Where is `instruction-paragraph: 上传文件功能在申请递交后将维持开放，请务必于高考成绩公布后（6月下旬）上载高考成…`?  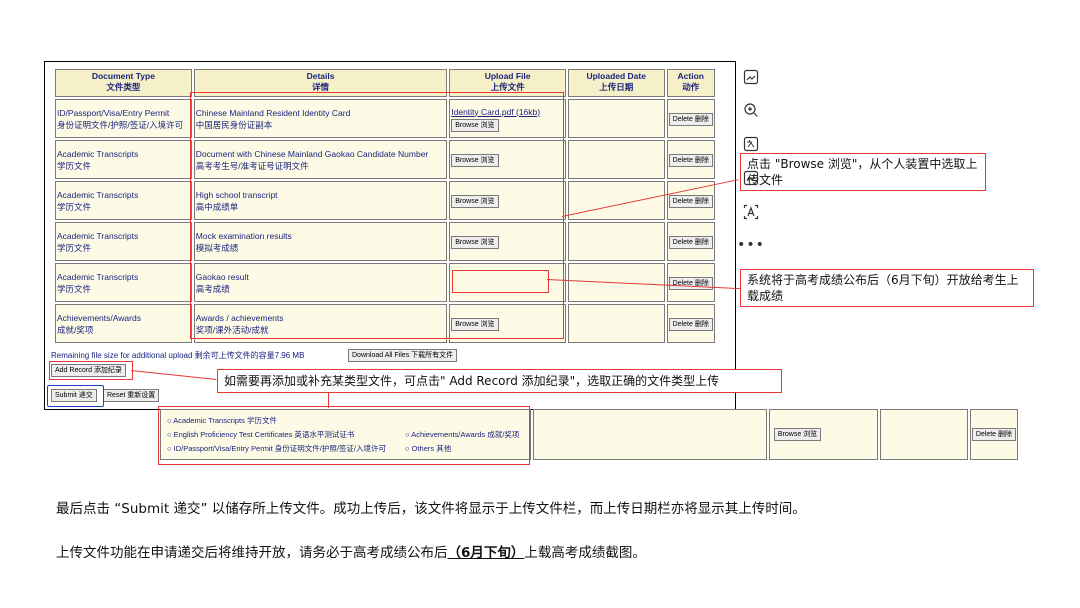 instruction-paragraph: 上传文件功能在申请递交后将维持开放，请务必于高考成绩公布后（6月下旬）上载高考成… is located at coordinates (351, 553).